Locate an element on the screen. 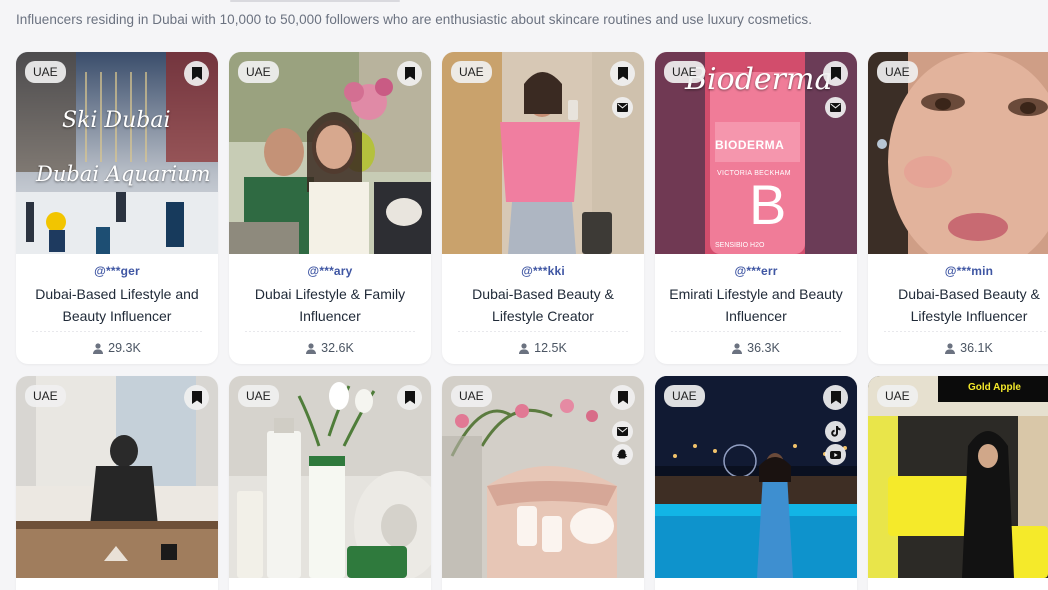 Image resolution: width=1048 pixels, height=590 pixels. influencer-handle: @***ary is located at coordinates (330, 271).